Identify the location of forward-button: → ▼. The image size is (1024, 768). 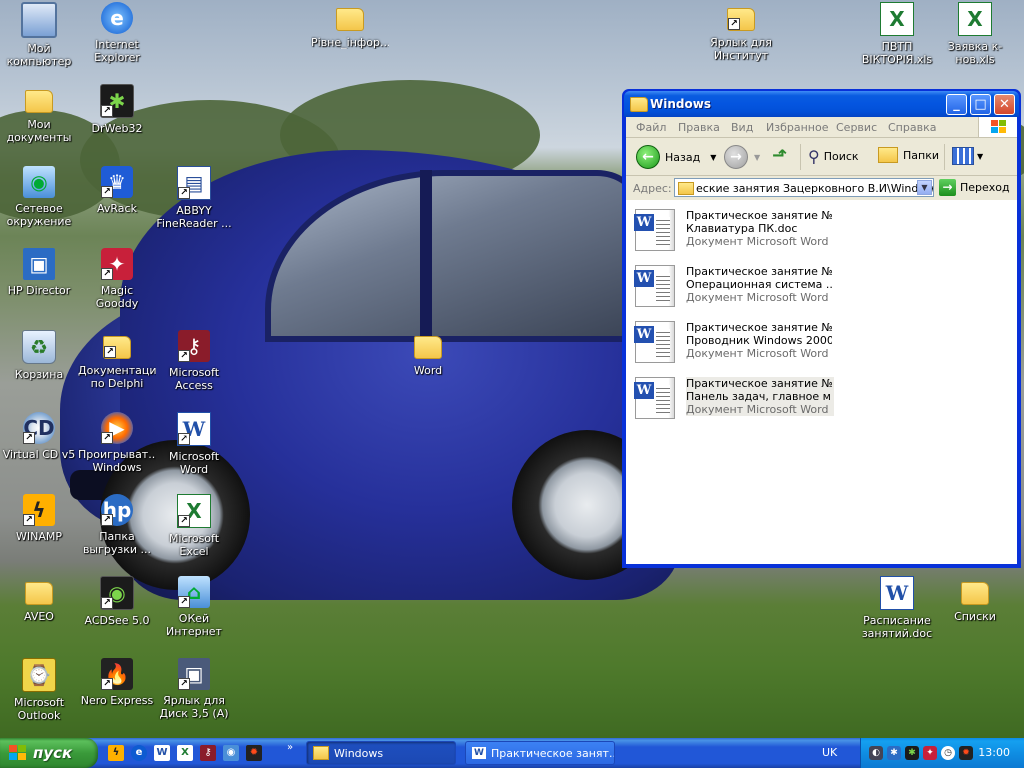
(742, 157).